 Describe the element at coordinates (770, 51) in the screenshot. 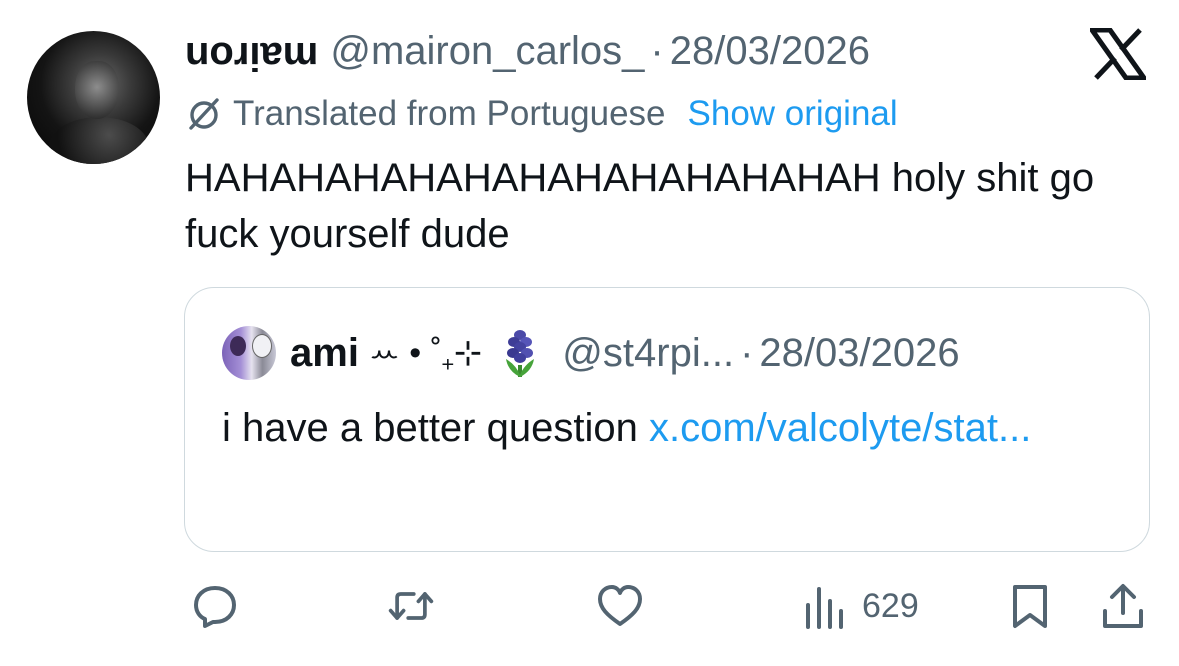

I see `tweet-date: 28/03/2026` at that location.